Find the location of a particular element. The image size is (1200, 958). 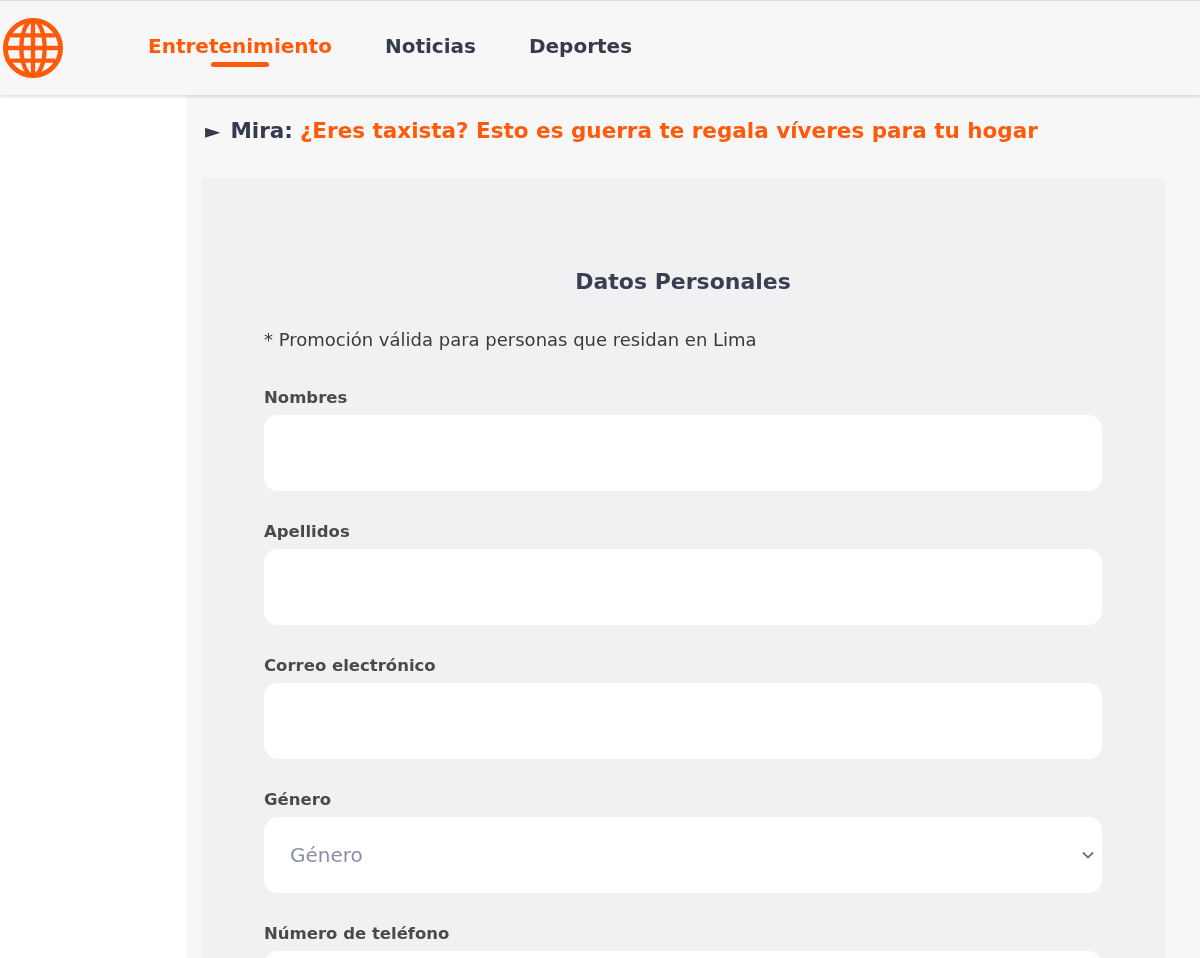

nav-tab: Deportes is located at coordinates (580, 50).